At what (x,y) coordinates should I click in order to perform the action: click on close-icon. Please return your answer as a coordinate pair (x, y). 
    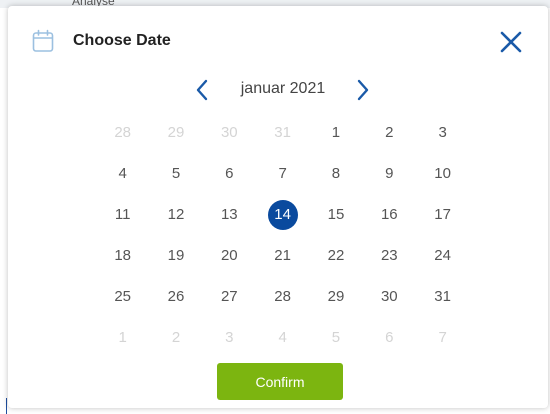
    Looking at the image, I should click on (511, 42).